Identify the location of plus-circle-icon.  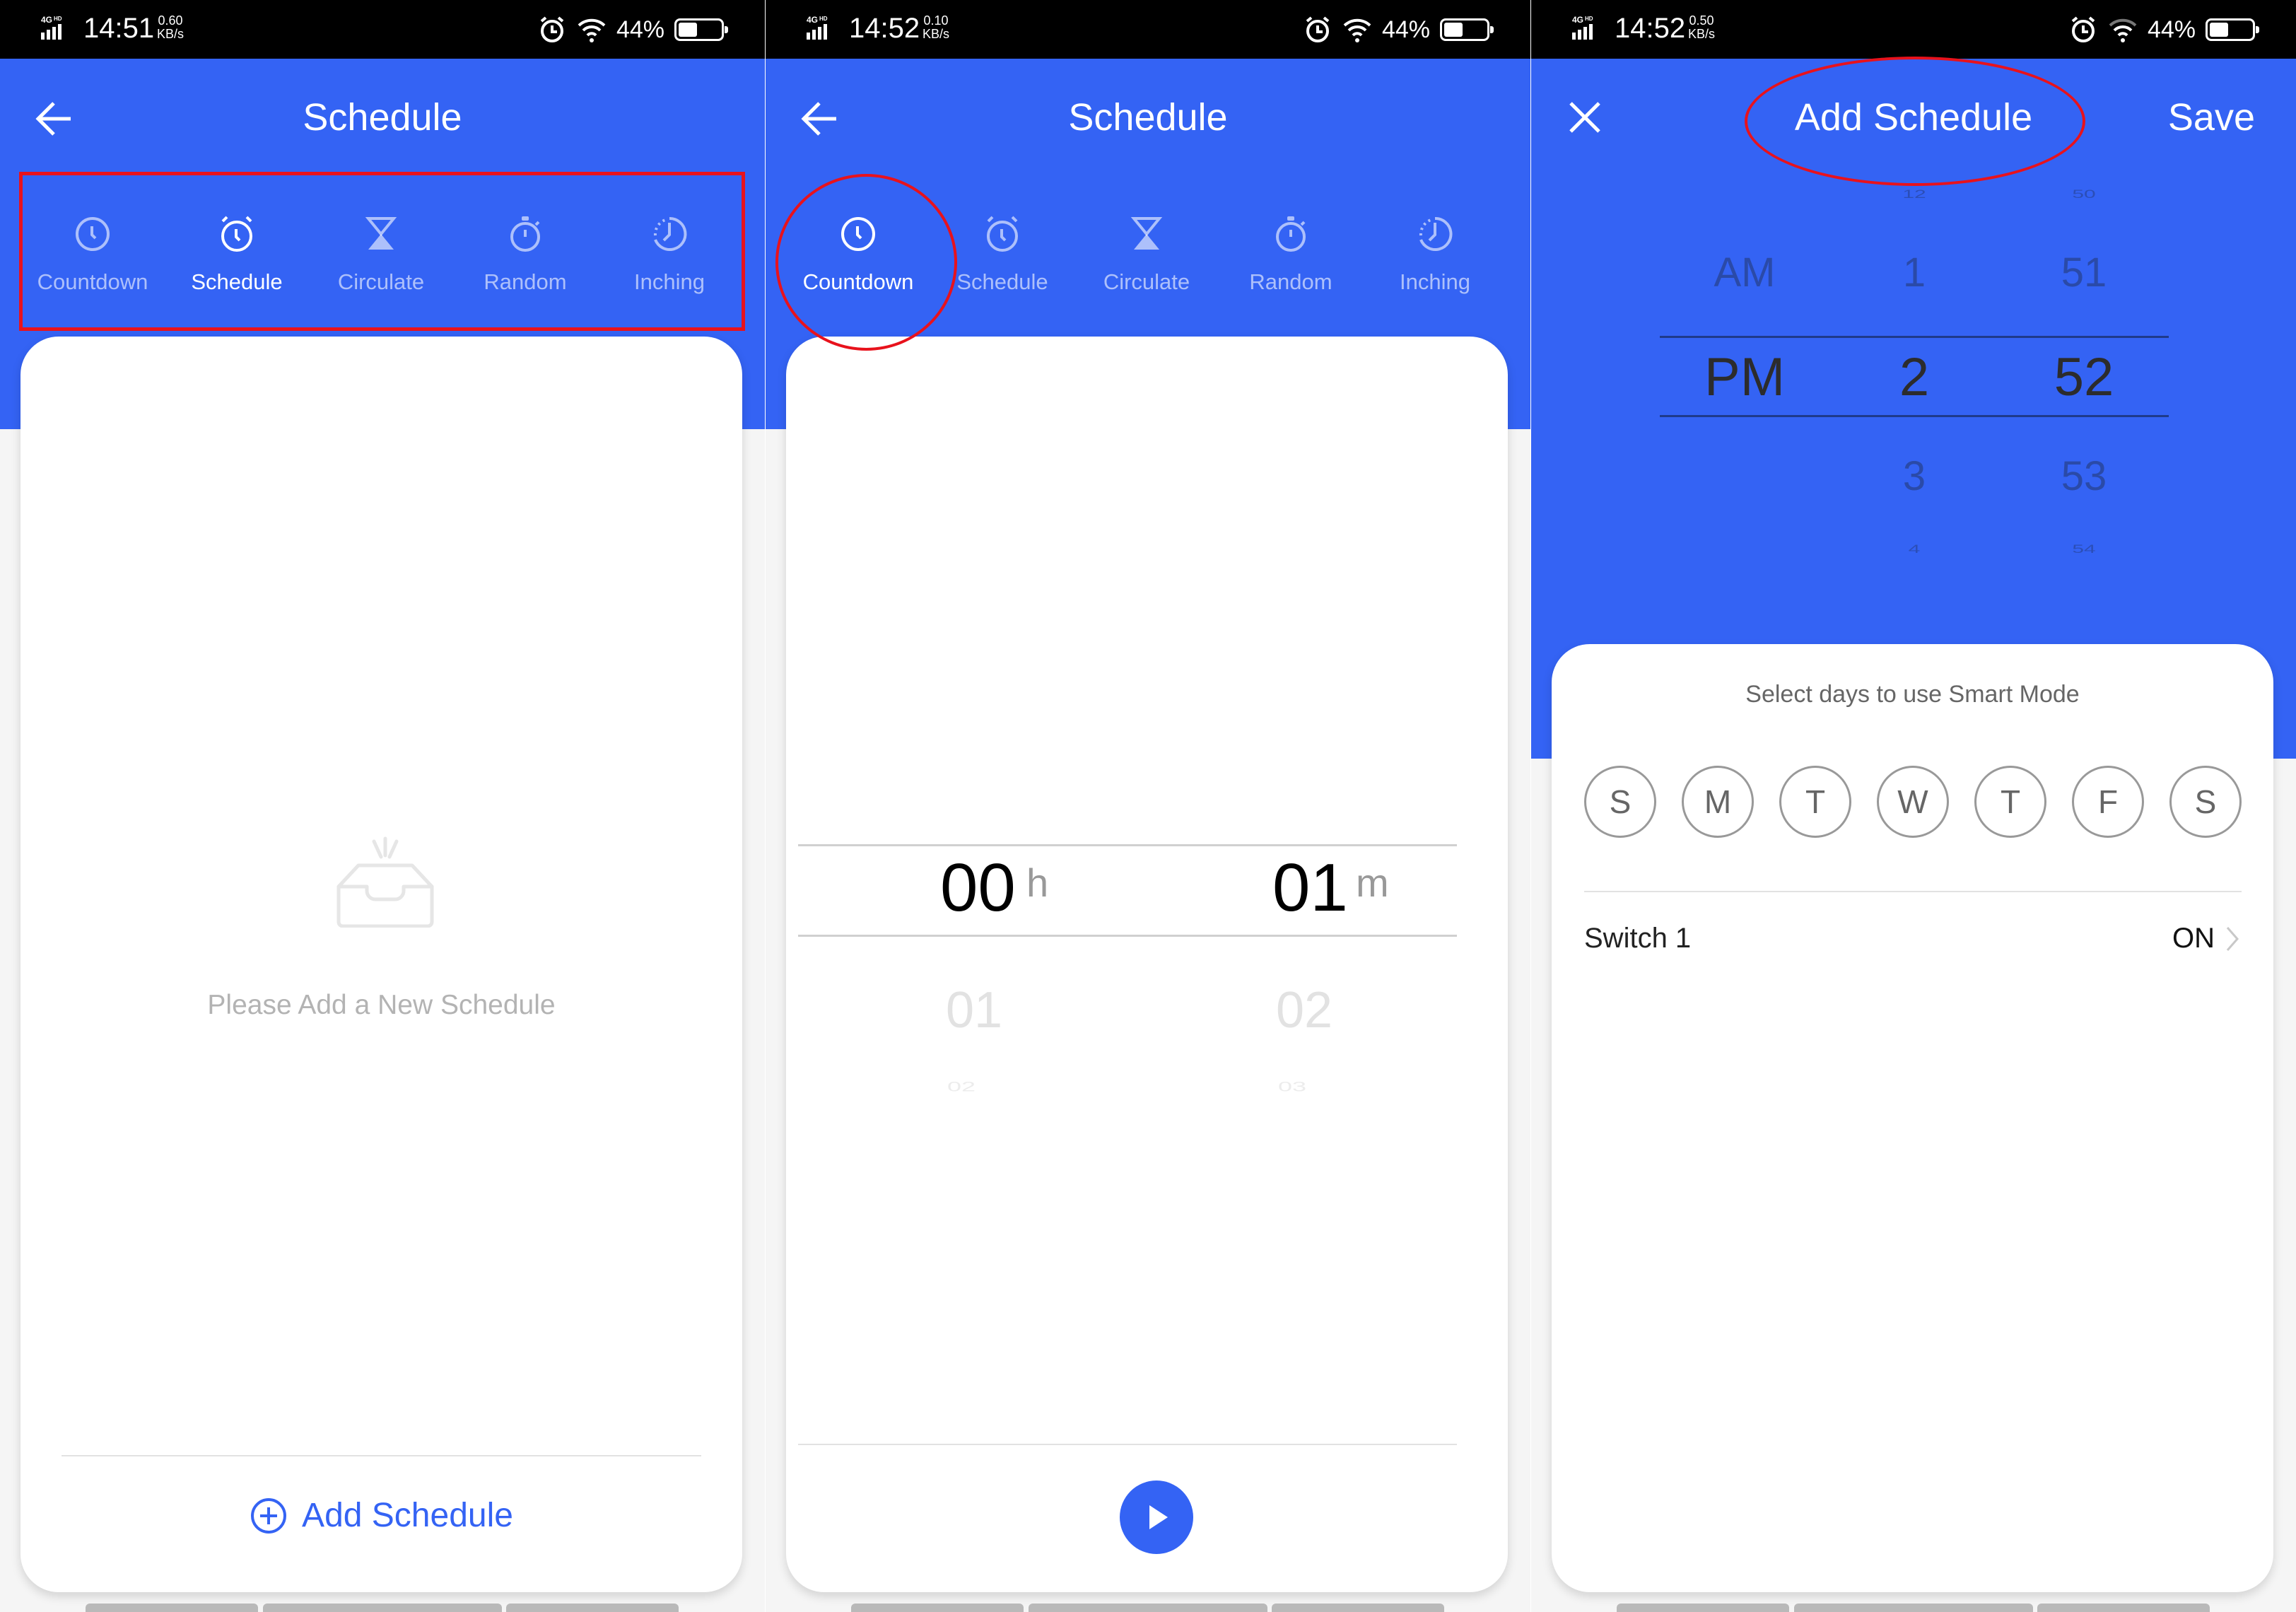
(269, 1515).